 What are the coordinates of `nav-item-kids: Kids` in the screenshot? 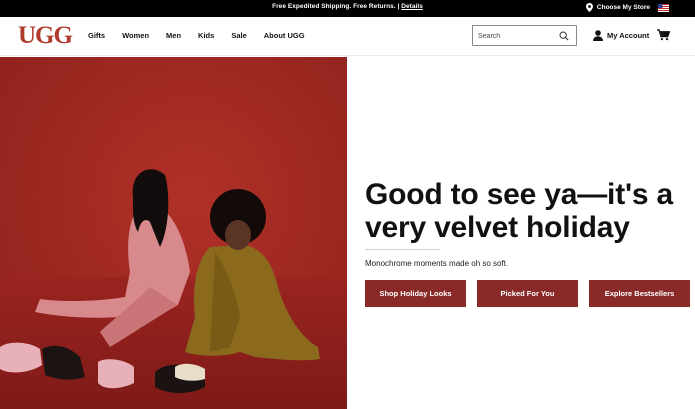 It's located at (206, 35).